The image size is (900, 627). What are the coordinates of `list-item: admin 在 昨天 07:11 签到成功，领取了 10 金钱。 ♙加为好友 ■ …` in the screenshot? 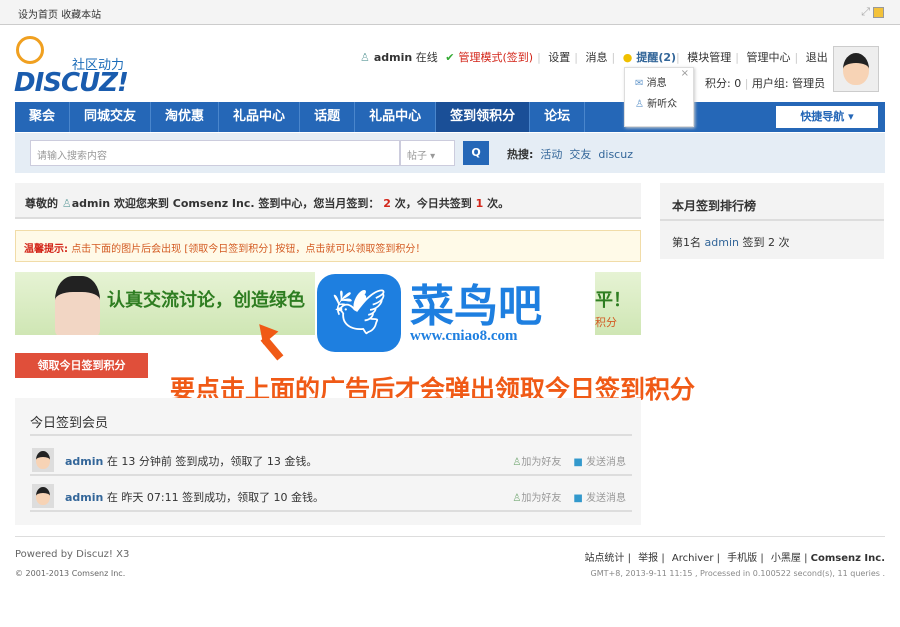 It's located at (331, 495).